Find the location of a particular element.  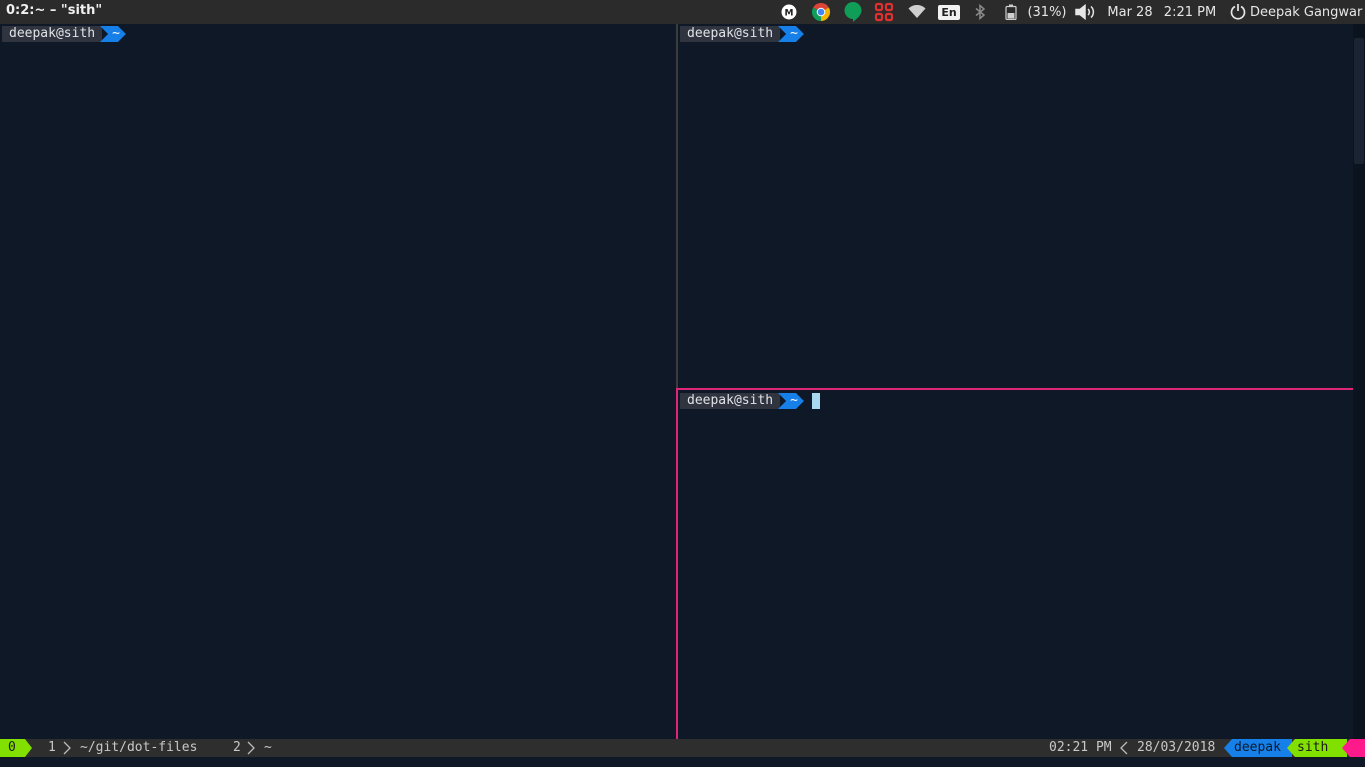

en-keyboard-icon: En is located at coordinates (949, 12).